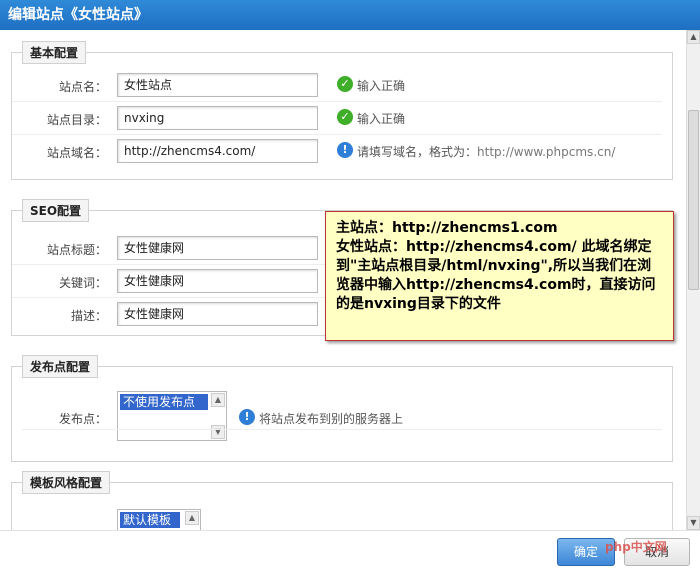  I want to click on template-option: 默认模板, so click(150, 520).